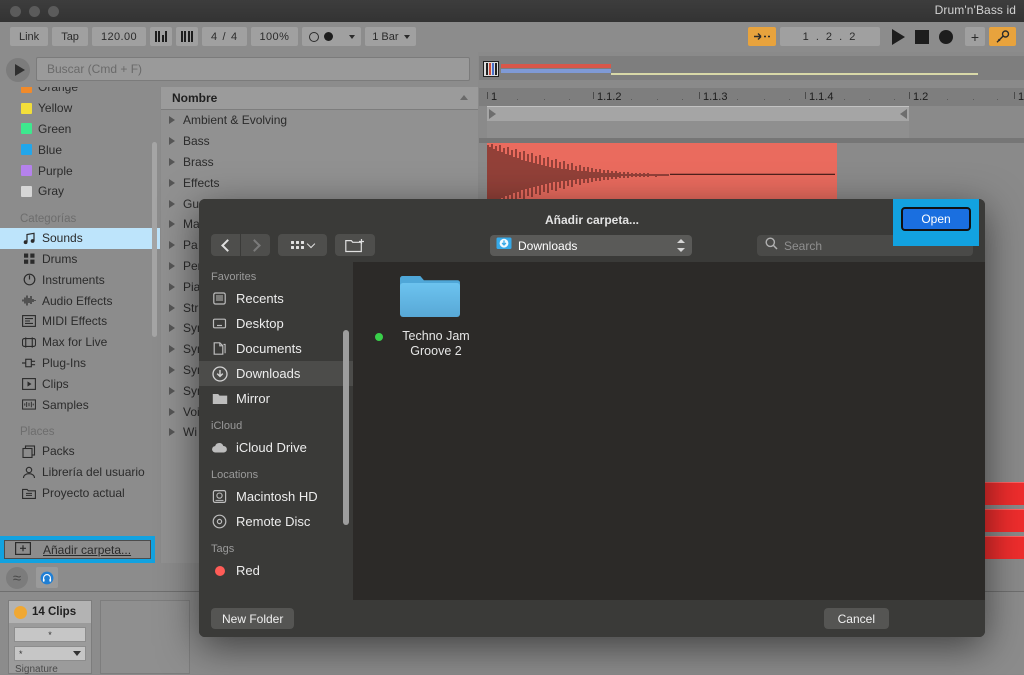 The width and height of the screenshot is (1024, 675). What do you see at coordinates (430, 315) in the screenshot?
I see `file-item: Techno Jam Groove 2` at bounding box center [430, 315].